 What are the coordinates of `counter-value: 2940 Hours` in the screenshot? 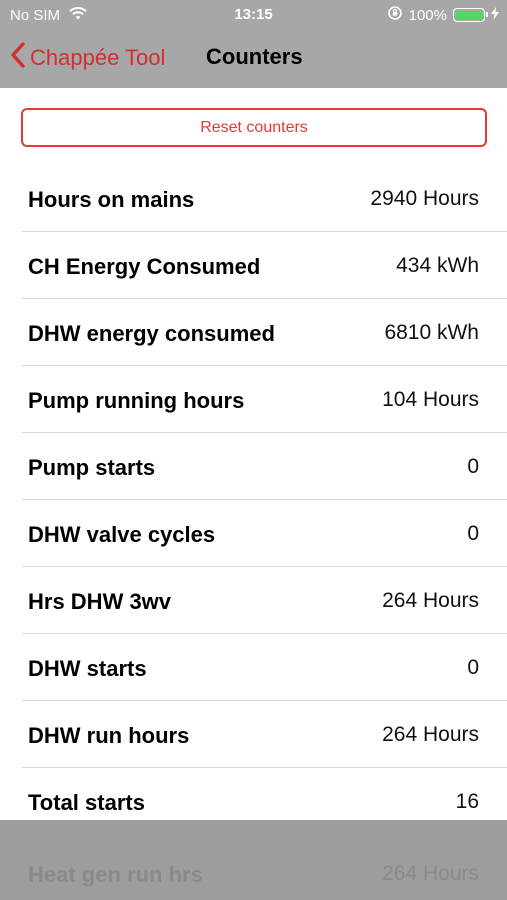 It's located at (424, 198).